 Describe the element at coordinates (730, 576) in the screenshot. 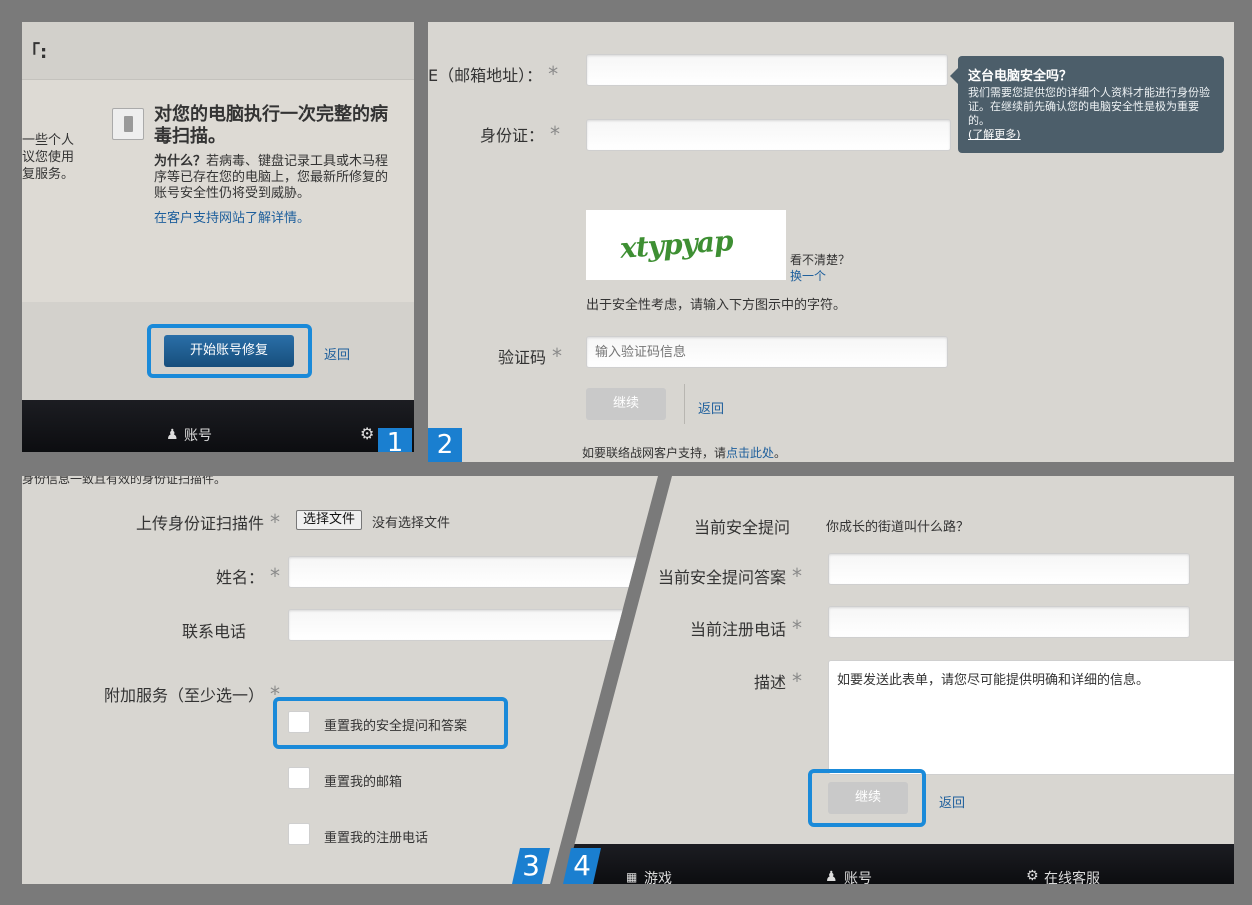

I see `answer-label: 当前安全提问答案 *` at that location.